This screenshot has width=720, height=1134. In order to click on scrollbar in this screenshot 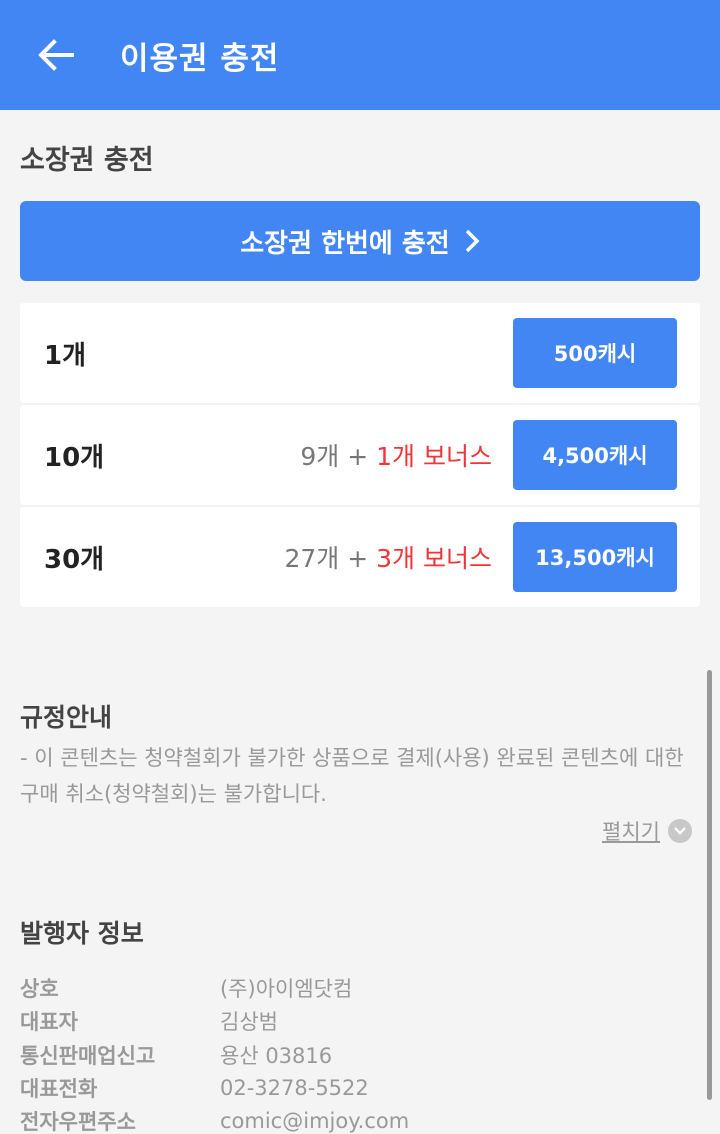, I will do `click(709, 885)`.